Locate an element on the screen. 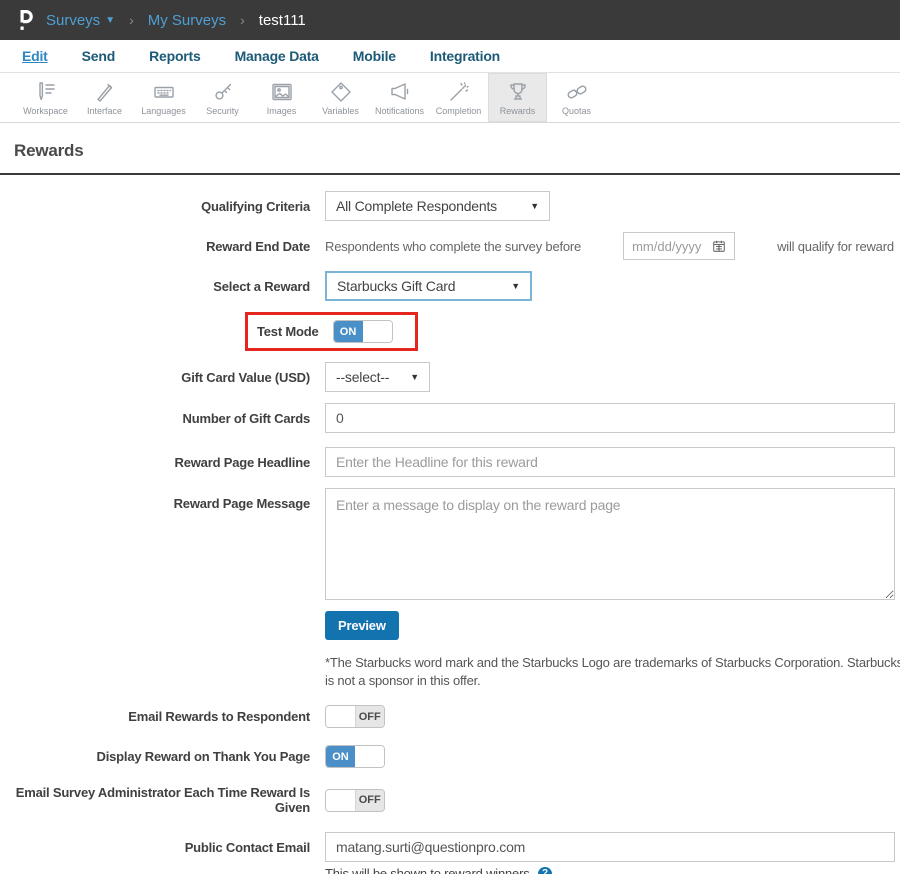  test-mode-annotation-box: Test Mode ON is located at coordinates (331, 331).